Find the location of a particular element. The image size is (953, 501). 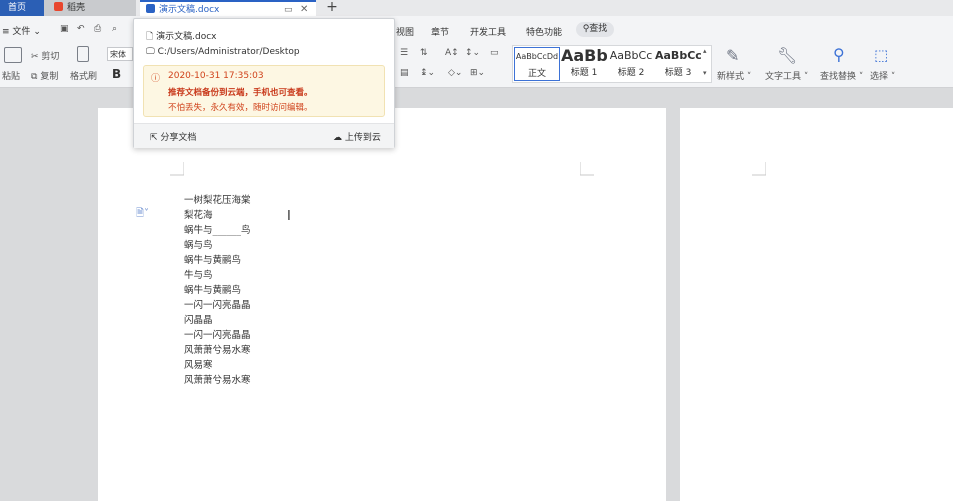

notice-recommend: 推荐文档备份到云端，手机也可查看。 is located at coordinates (240, 92).